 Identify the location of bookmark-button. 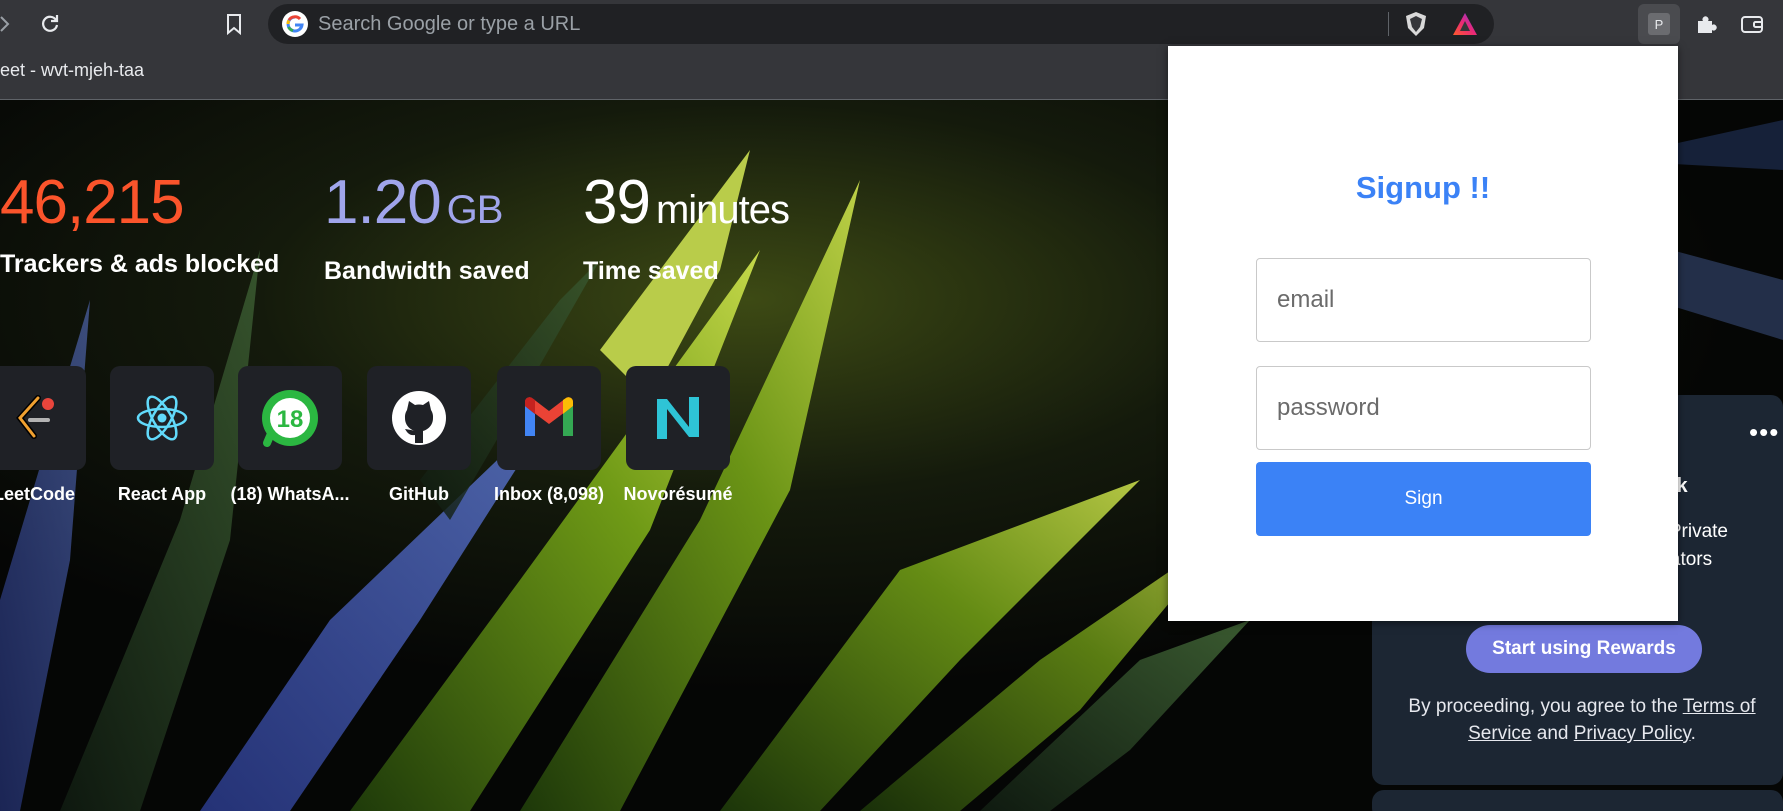
(234, 24).